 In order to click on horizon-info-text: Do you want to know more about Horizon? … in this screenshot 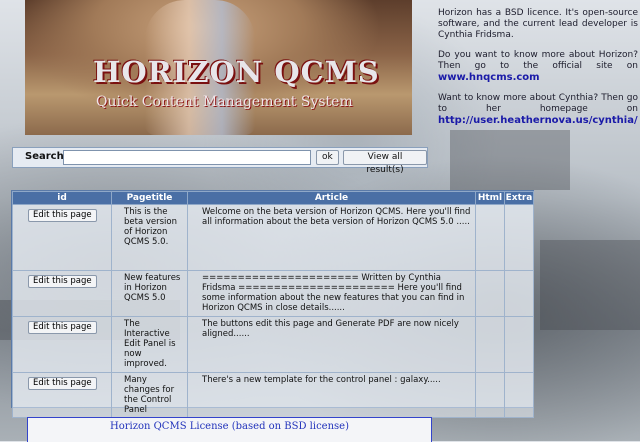, I will do `click(538, 60)`.